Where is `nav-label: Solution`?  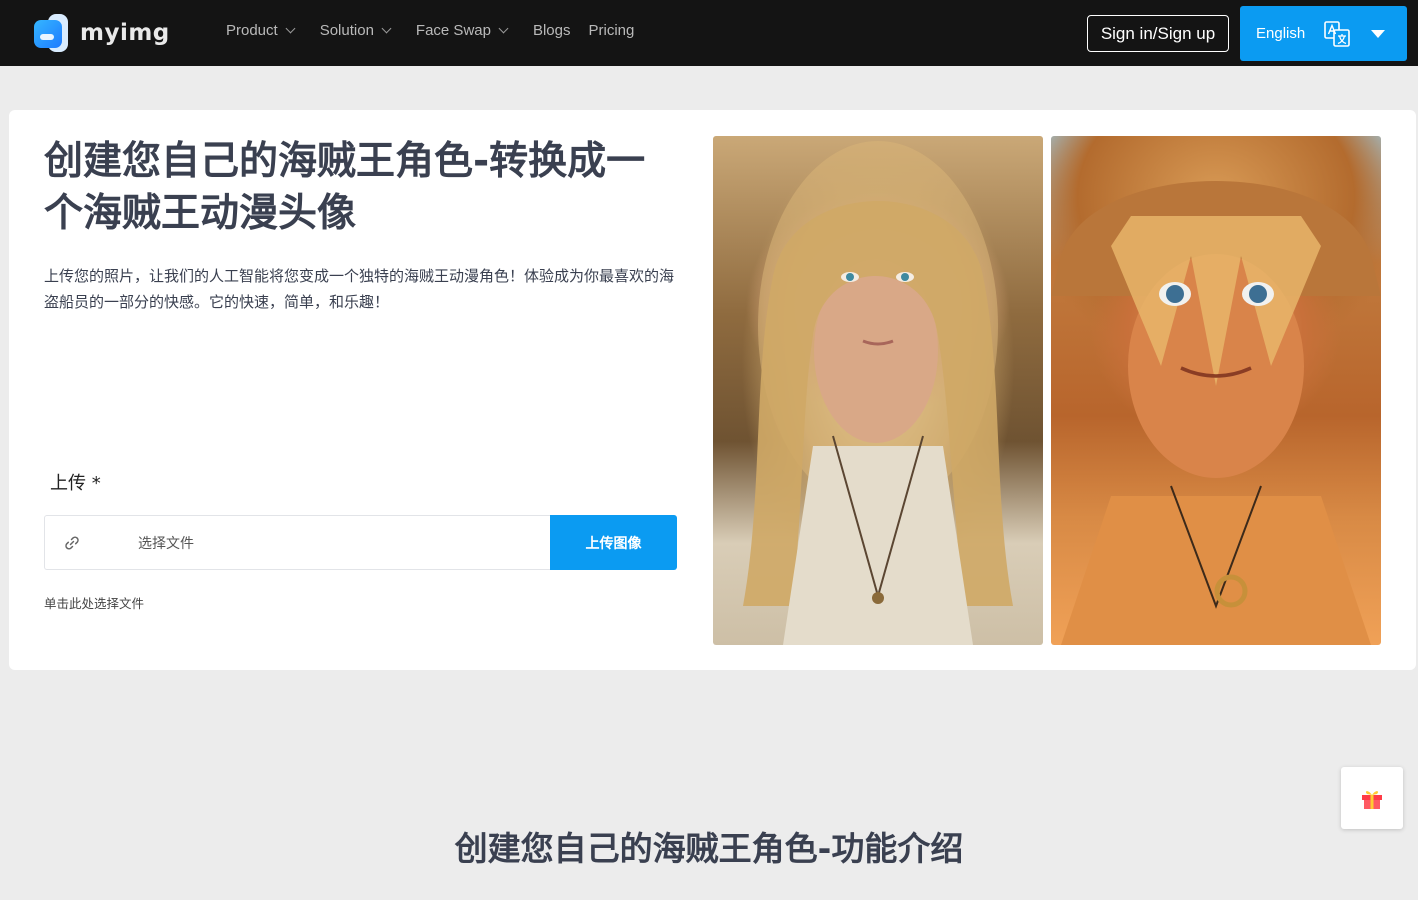 nav-label: Solution is located at coordinates (346, 30).